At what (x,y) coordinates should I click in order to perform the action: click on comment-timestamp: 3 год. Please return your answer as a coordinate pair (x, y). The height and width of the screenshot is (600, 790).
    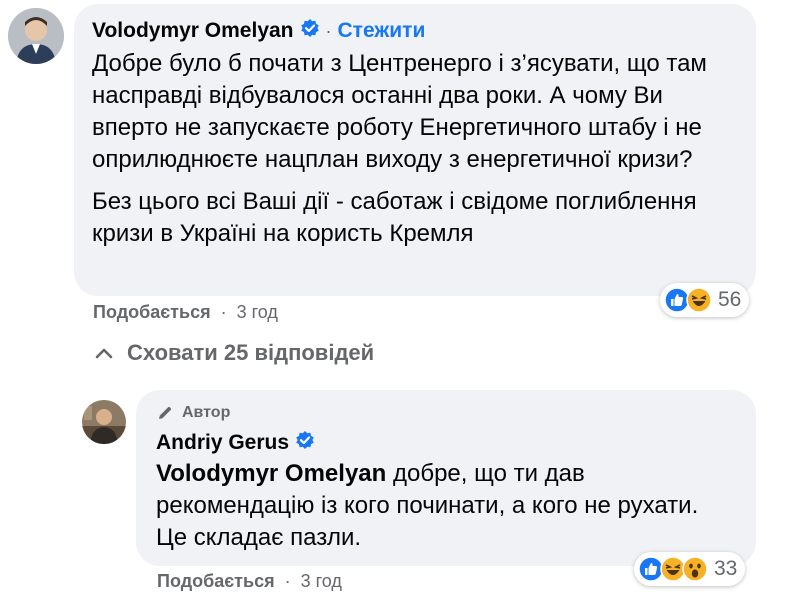
    Looking at the image, I should click on (257, 312).